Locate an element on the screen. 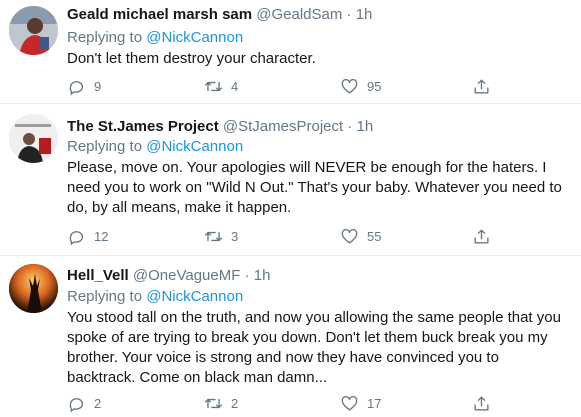  like-button: 95 is located at coordinates (360, 86).